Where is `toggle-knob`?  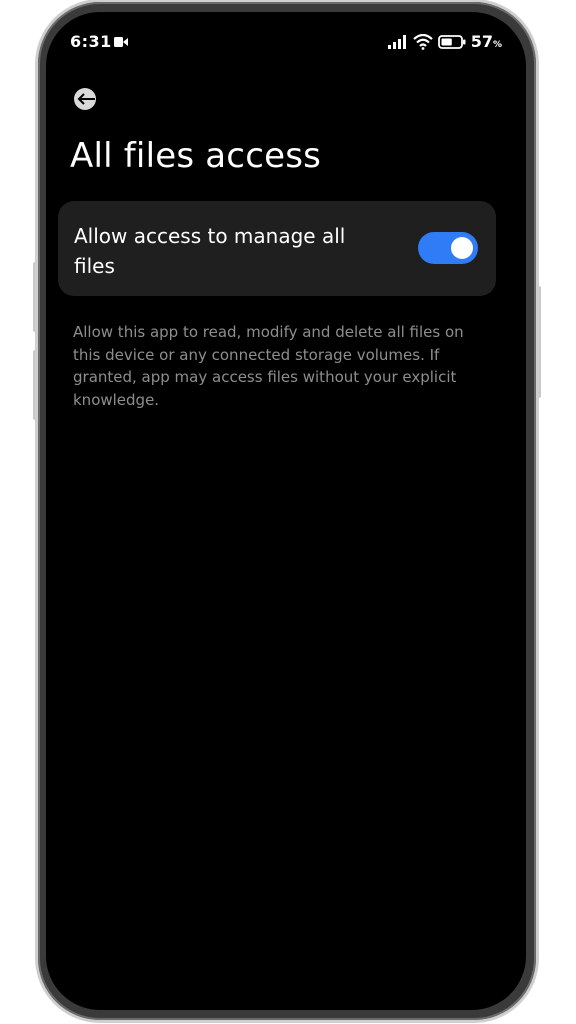
toggle-knob is located at coordinates (462, 248).